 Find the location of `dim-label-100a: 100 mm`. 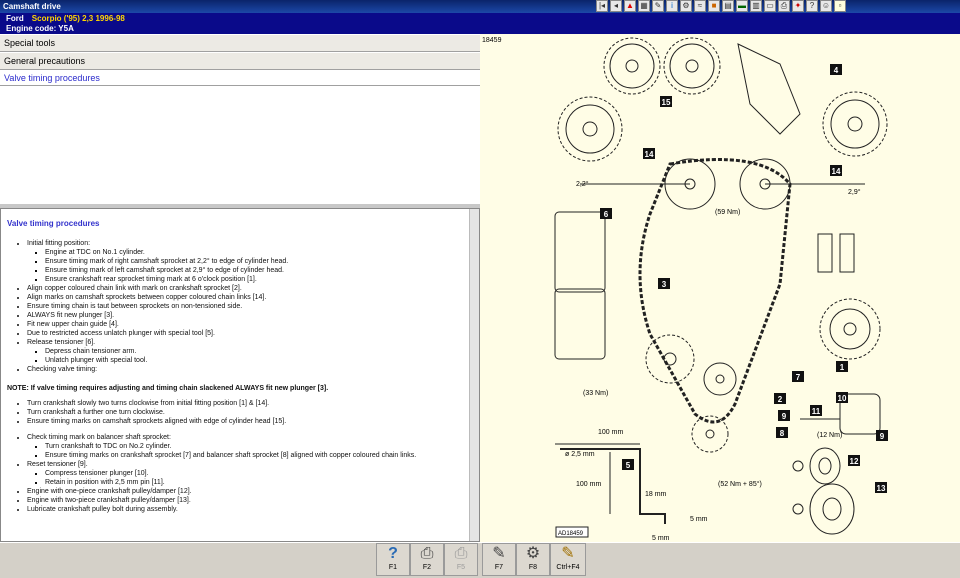

dim-label-100a: 100 mm is located at coordinates (610, 432).